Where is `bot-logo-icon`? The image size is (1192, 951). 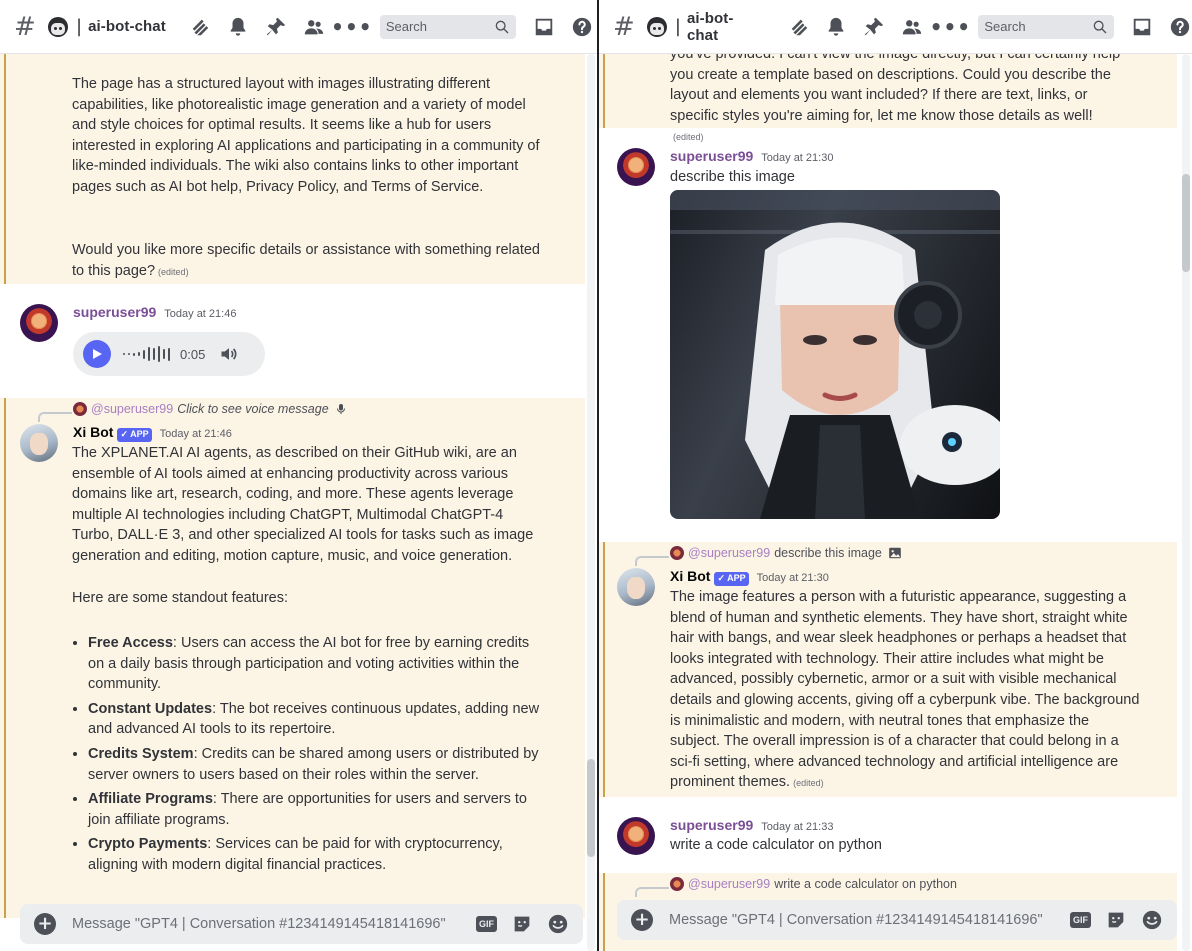
bot-logo-icon is located at coordinates (58, 26).